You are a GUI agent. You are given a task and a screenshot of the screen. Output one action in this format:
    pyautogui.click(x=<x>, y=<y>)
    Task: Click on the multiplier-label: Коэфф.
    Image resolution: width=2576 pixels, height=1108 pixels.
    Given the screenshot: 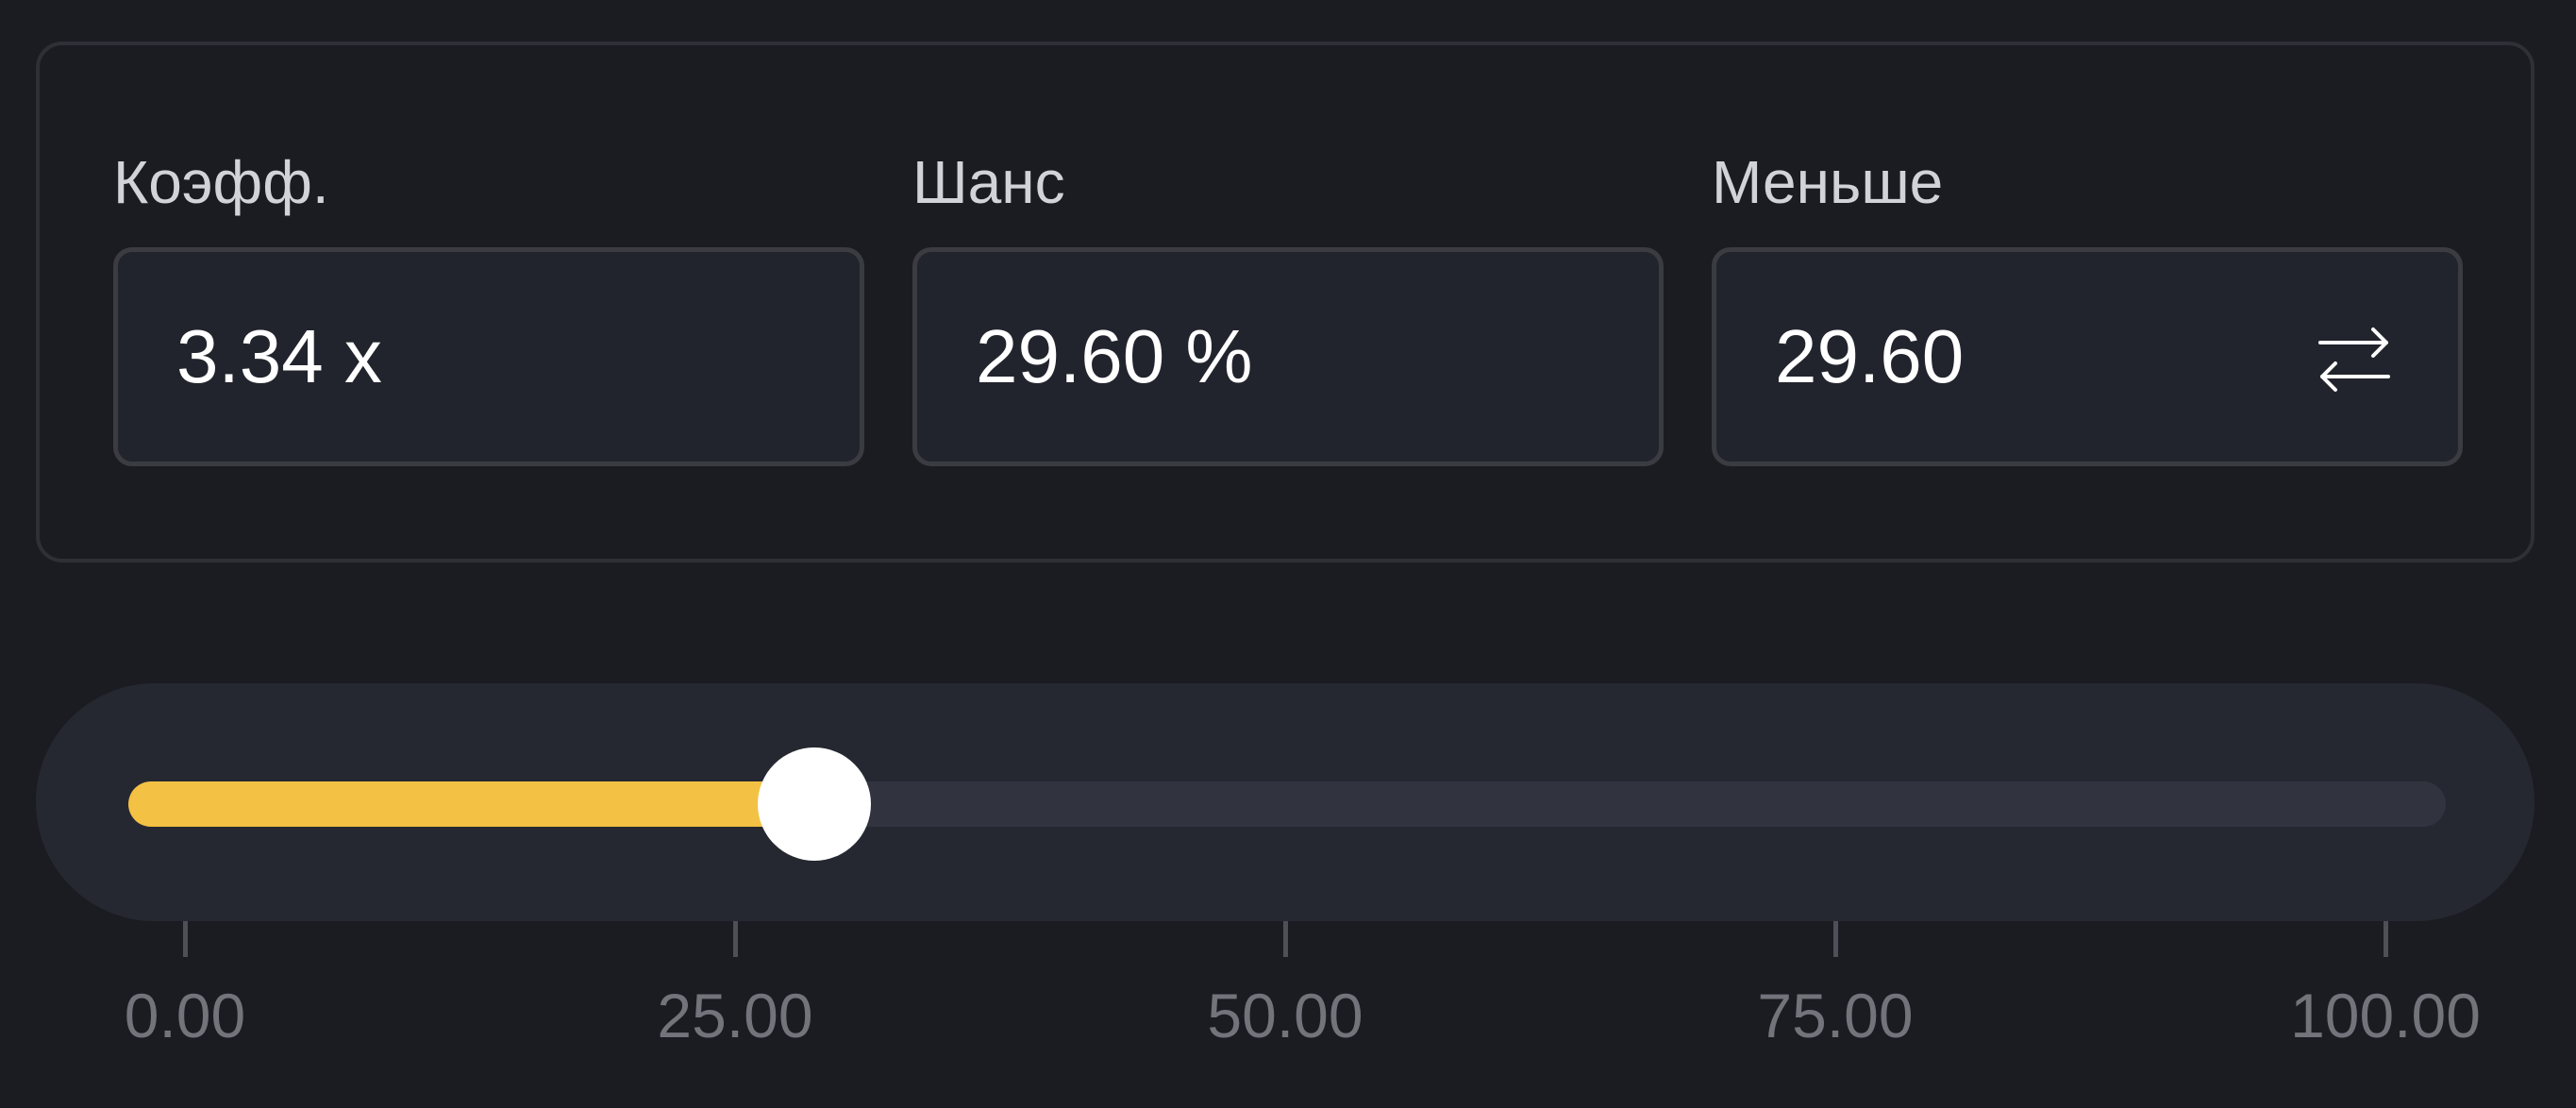 What is the action you would take?
    pyautogui.click(x=221, y=182)
    